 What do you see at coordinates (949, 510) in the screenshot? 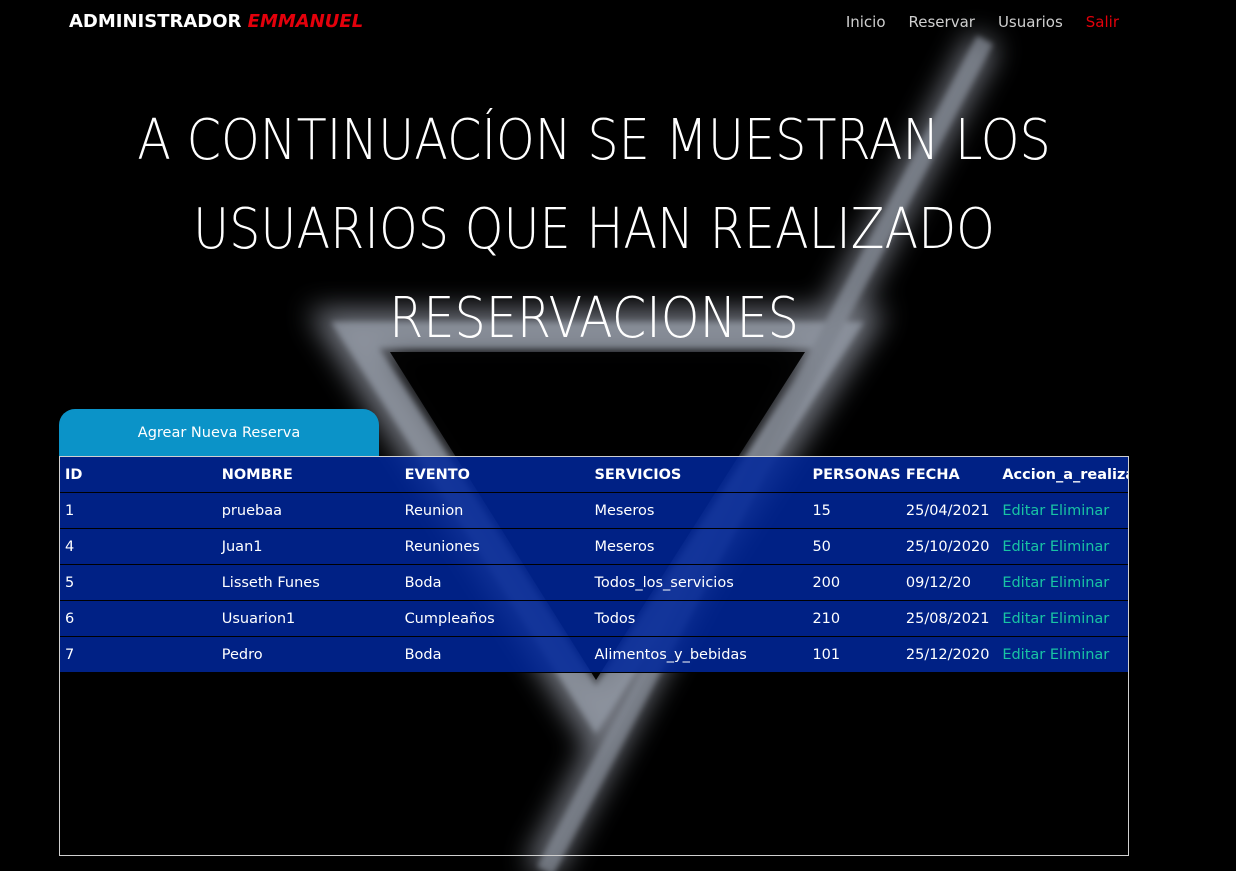
I see `cell-fecha: 25/04/2021` at bounding box center [949, 510].